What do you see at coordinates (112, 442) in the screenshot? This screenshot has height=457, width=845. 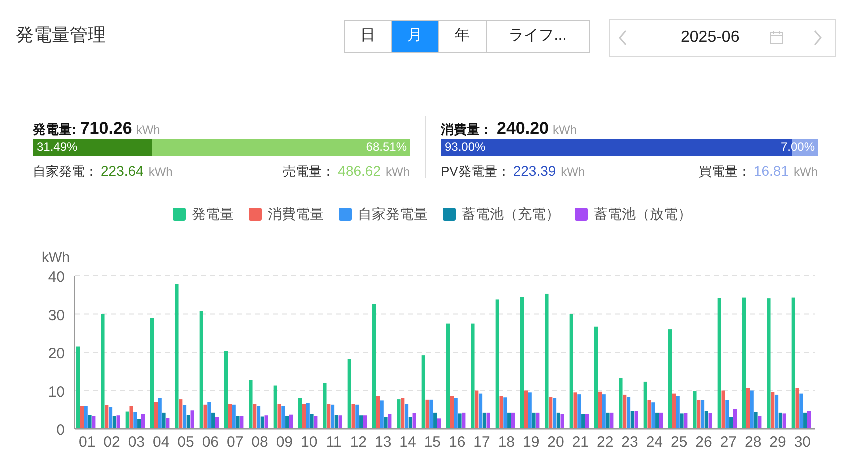 I see `axis-tick-label: 02` at bounding box center [112, 442].